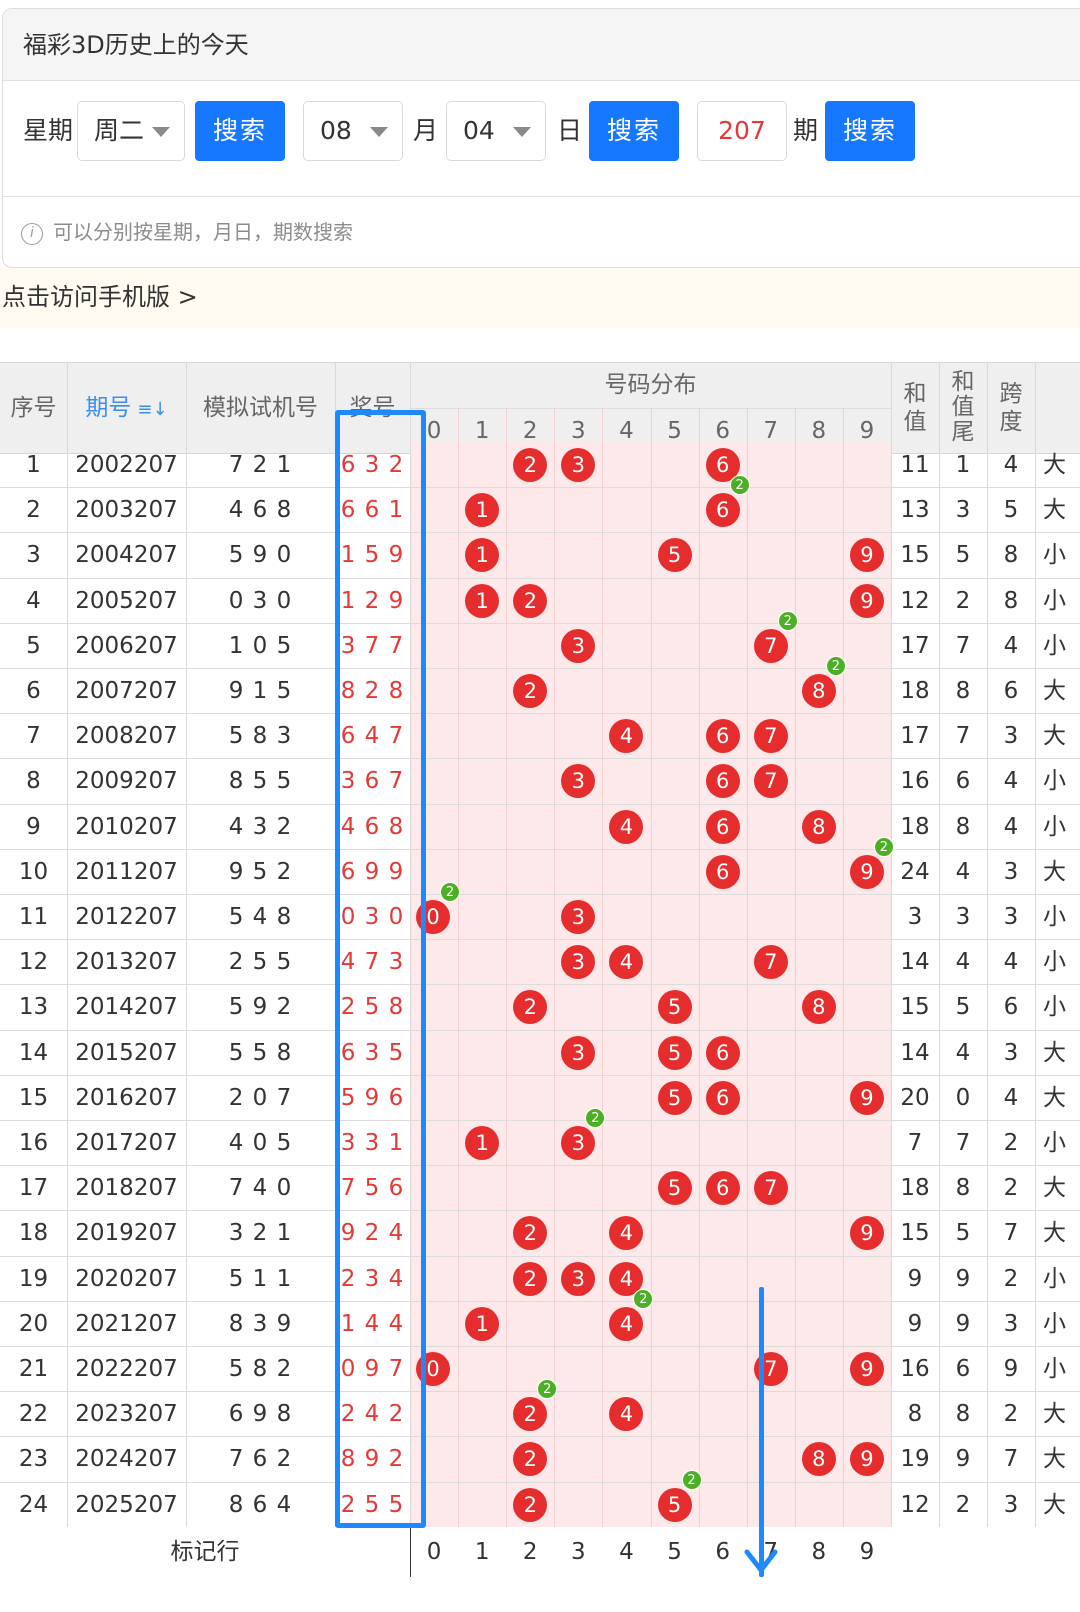  What do you see at coordinates (126, 645) in the screenshot?
I see `cell-issue: 2006207` at bounding box center [126, 645].